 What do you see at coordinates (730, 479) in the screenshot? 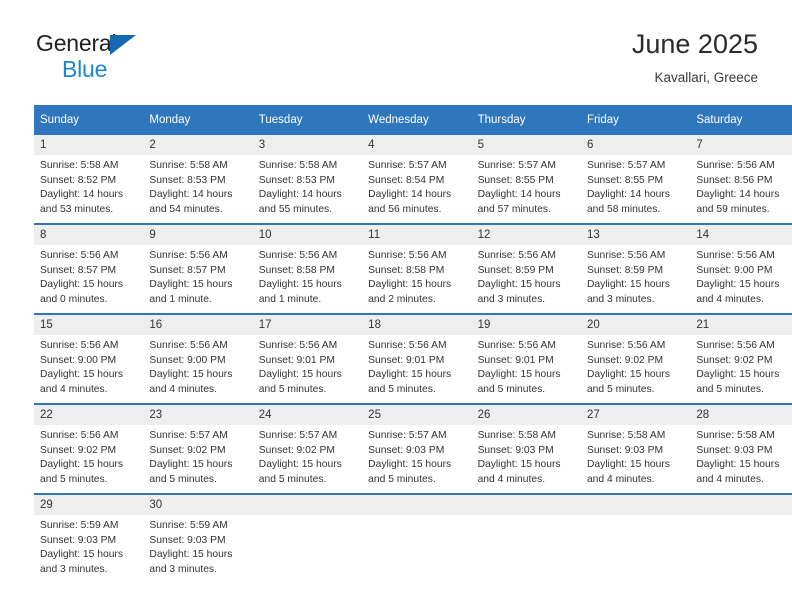
I see `daylight-text-line2: and 4 minutes.` at bounding box center [730, 479].